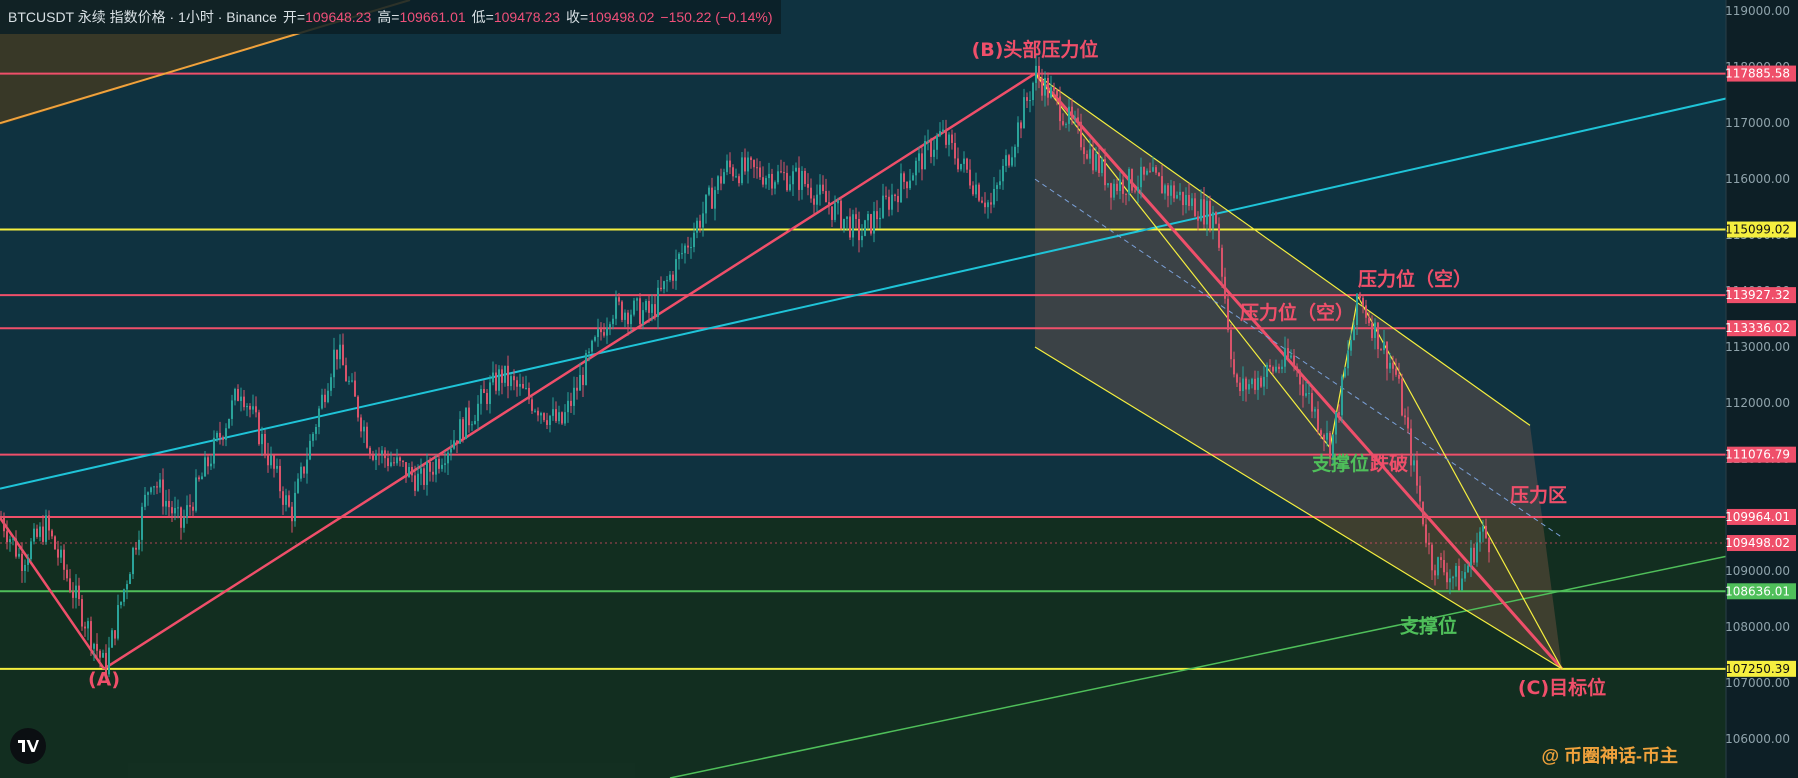 Image resolution: width=1798 pixels, height=778 pixels. What do you see at coordinates (1757, 683) in the screenshot?
I see `axis-tick-label: 107000.00` at bounding box center [1757, 683].